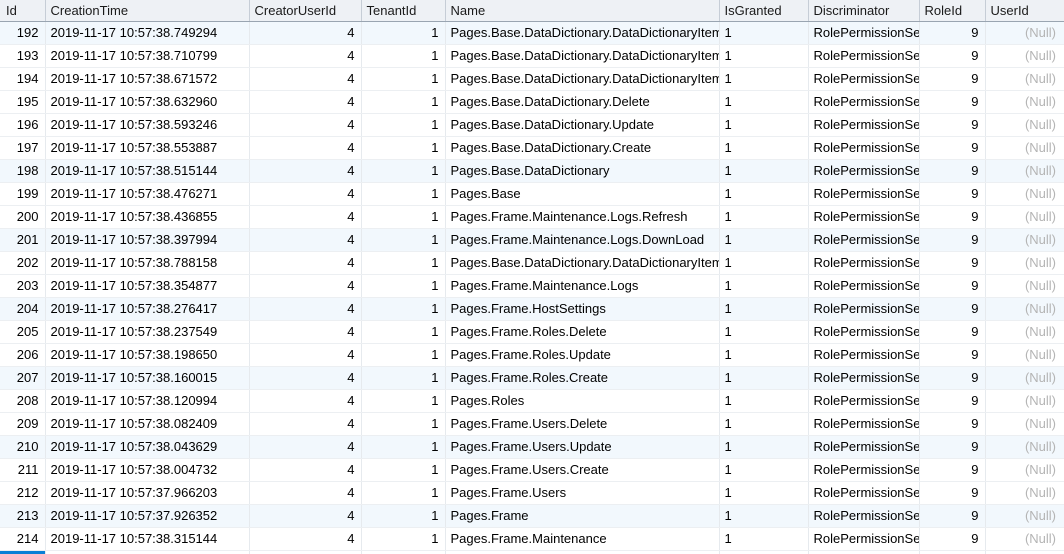 The image size is (1064, 554). What do you see at coordinates (23, 125) in the screenshot?
I see `cell-id: 196` at bounding box center [23, 125].